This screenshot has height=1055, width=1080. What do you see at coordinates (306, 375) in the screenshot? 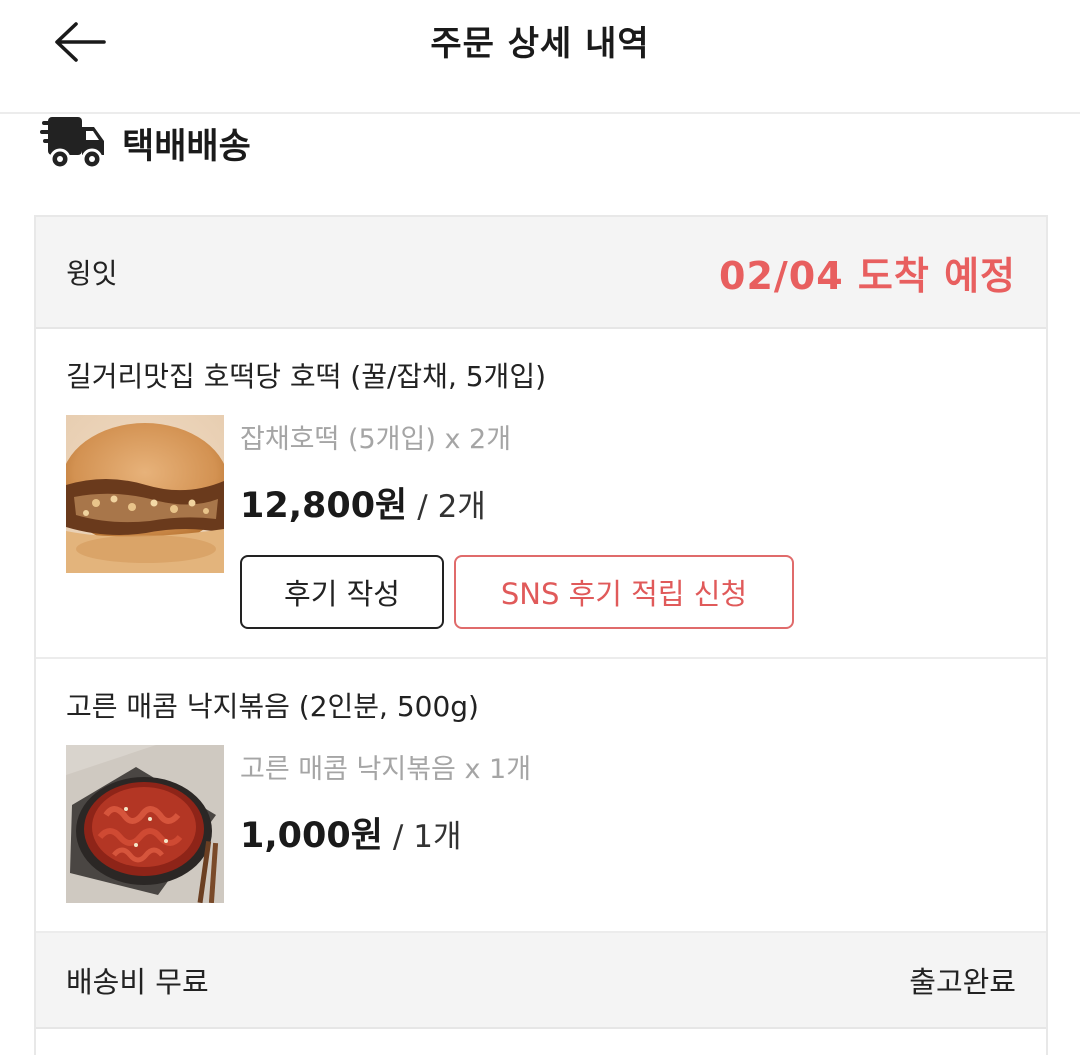
I see `product-title: 길거리맛집 호떡당 호떡 (꿀/잡채, 5개입)` at bounding box center [306, 375].